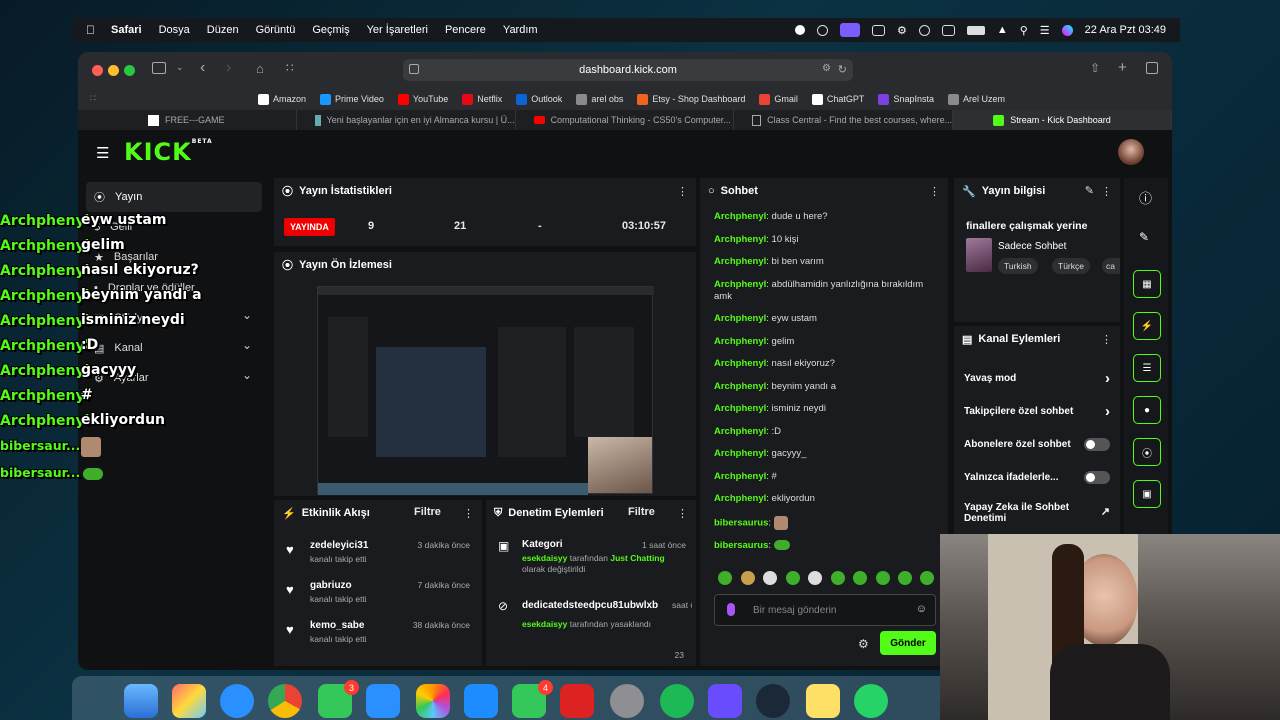 The height and width of the screenshot is (720, 1280). What do you see at coordinates (481, 701) in the screenshot?
I see `app-store-icon` at bounding box center [481, 701].